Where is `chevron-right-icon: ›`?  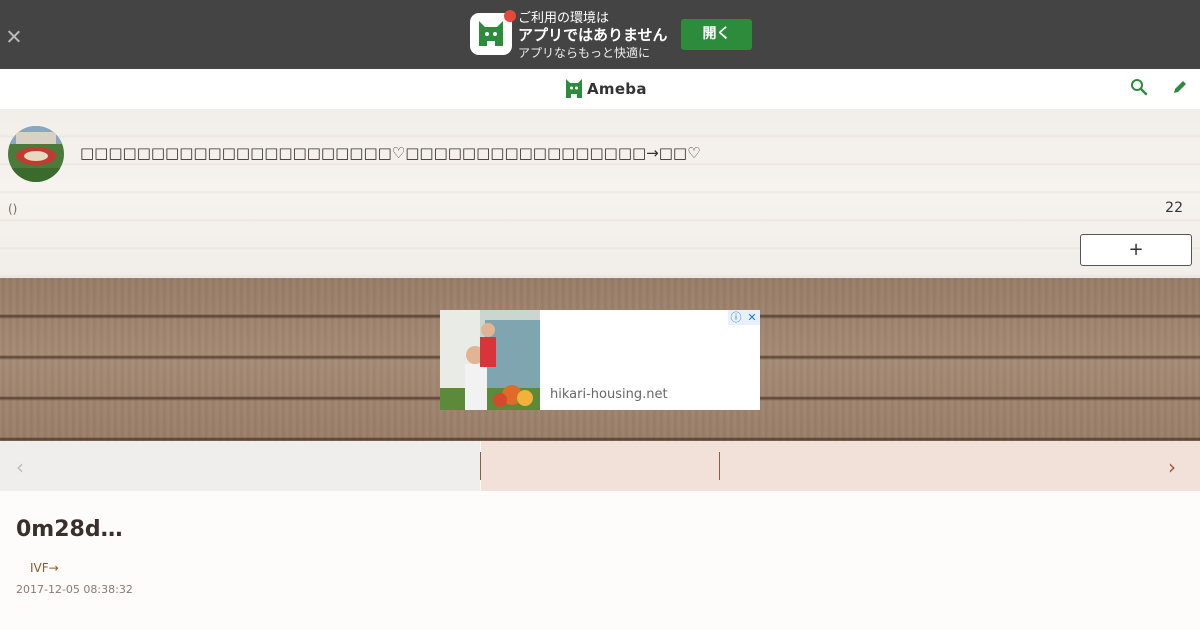 chevron-right-icon: › is located at coordinates (1172, 467).